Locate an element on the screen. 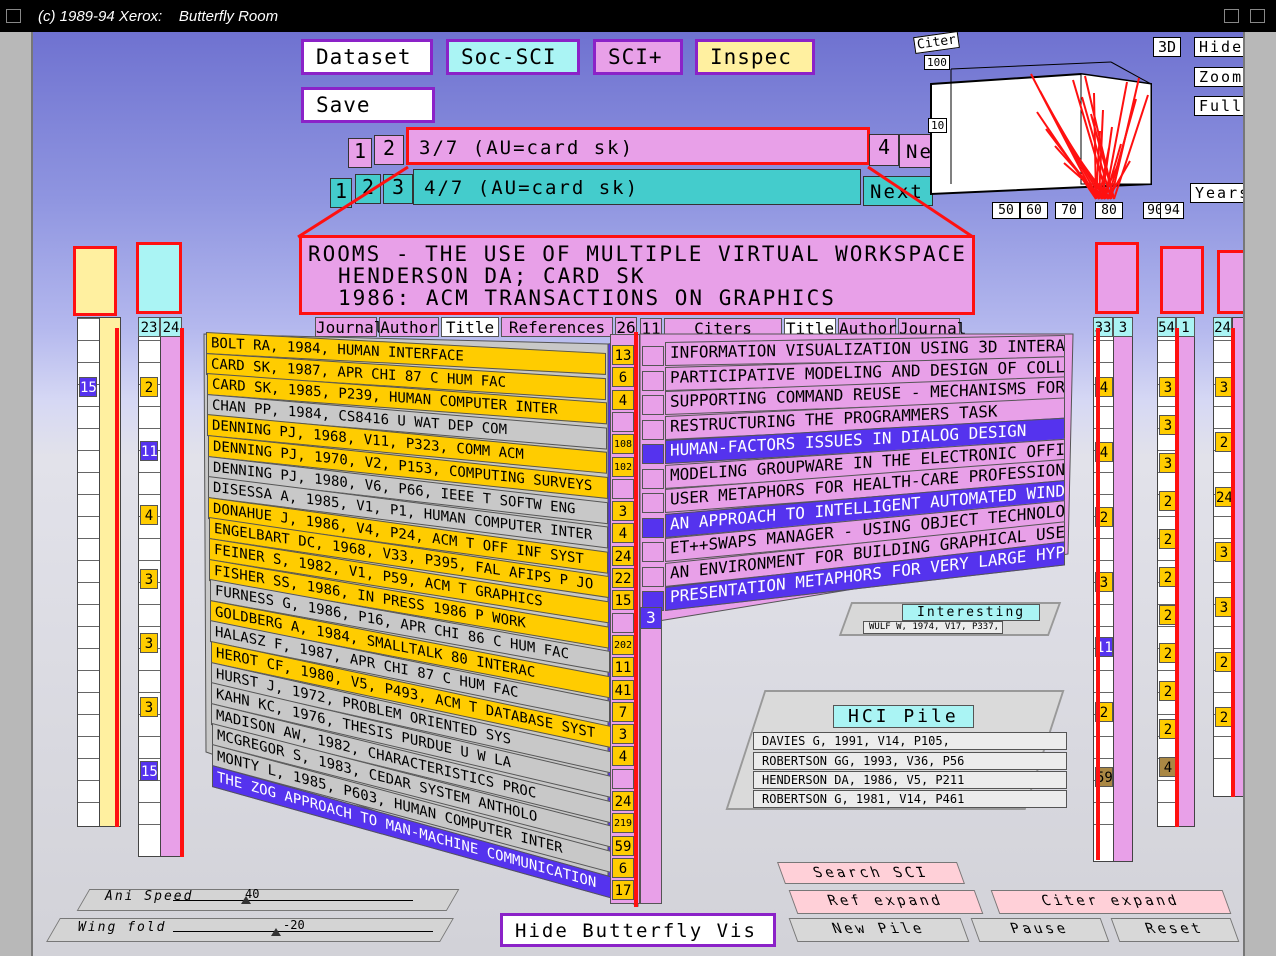 The image size is (1276, 956). left_outer-red-link is located at coordinates (117, 577).